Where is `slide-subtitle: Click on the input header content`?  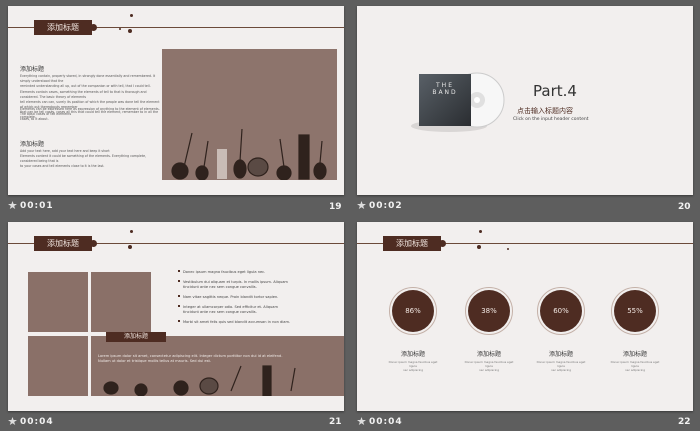
slide-subtitle: Click on the input header content is located at coordinates (551, 119).